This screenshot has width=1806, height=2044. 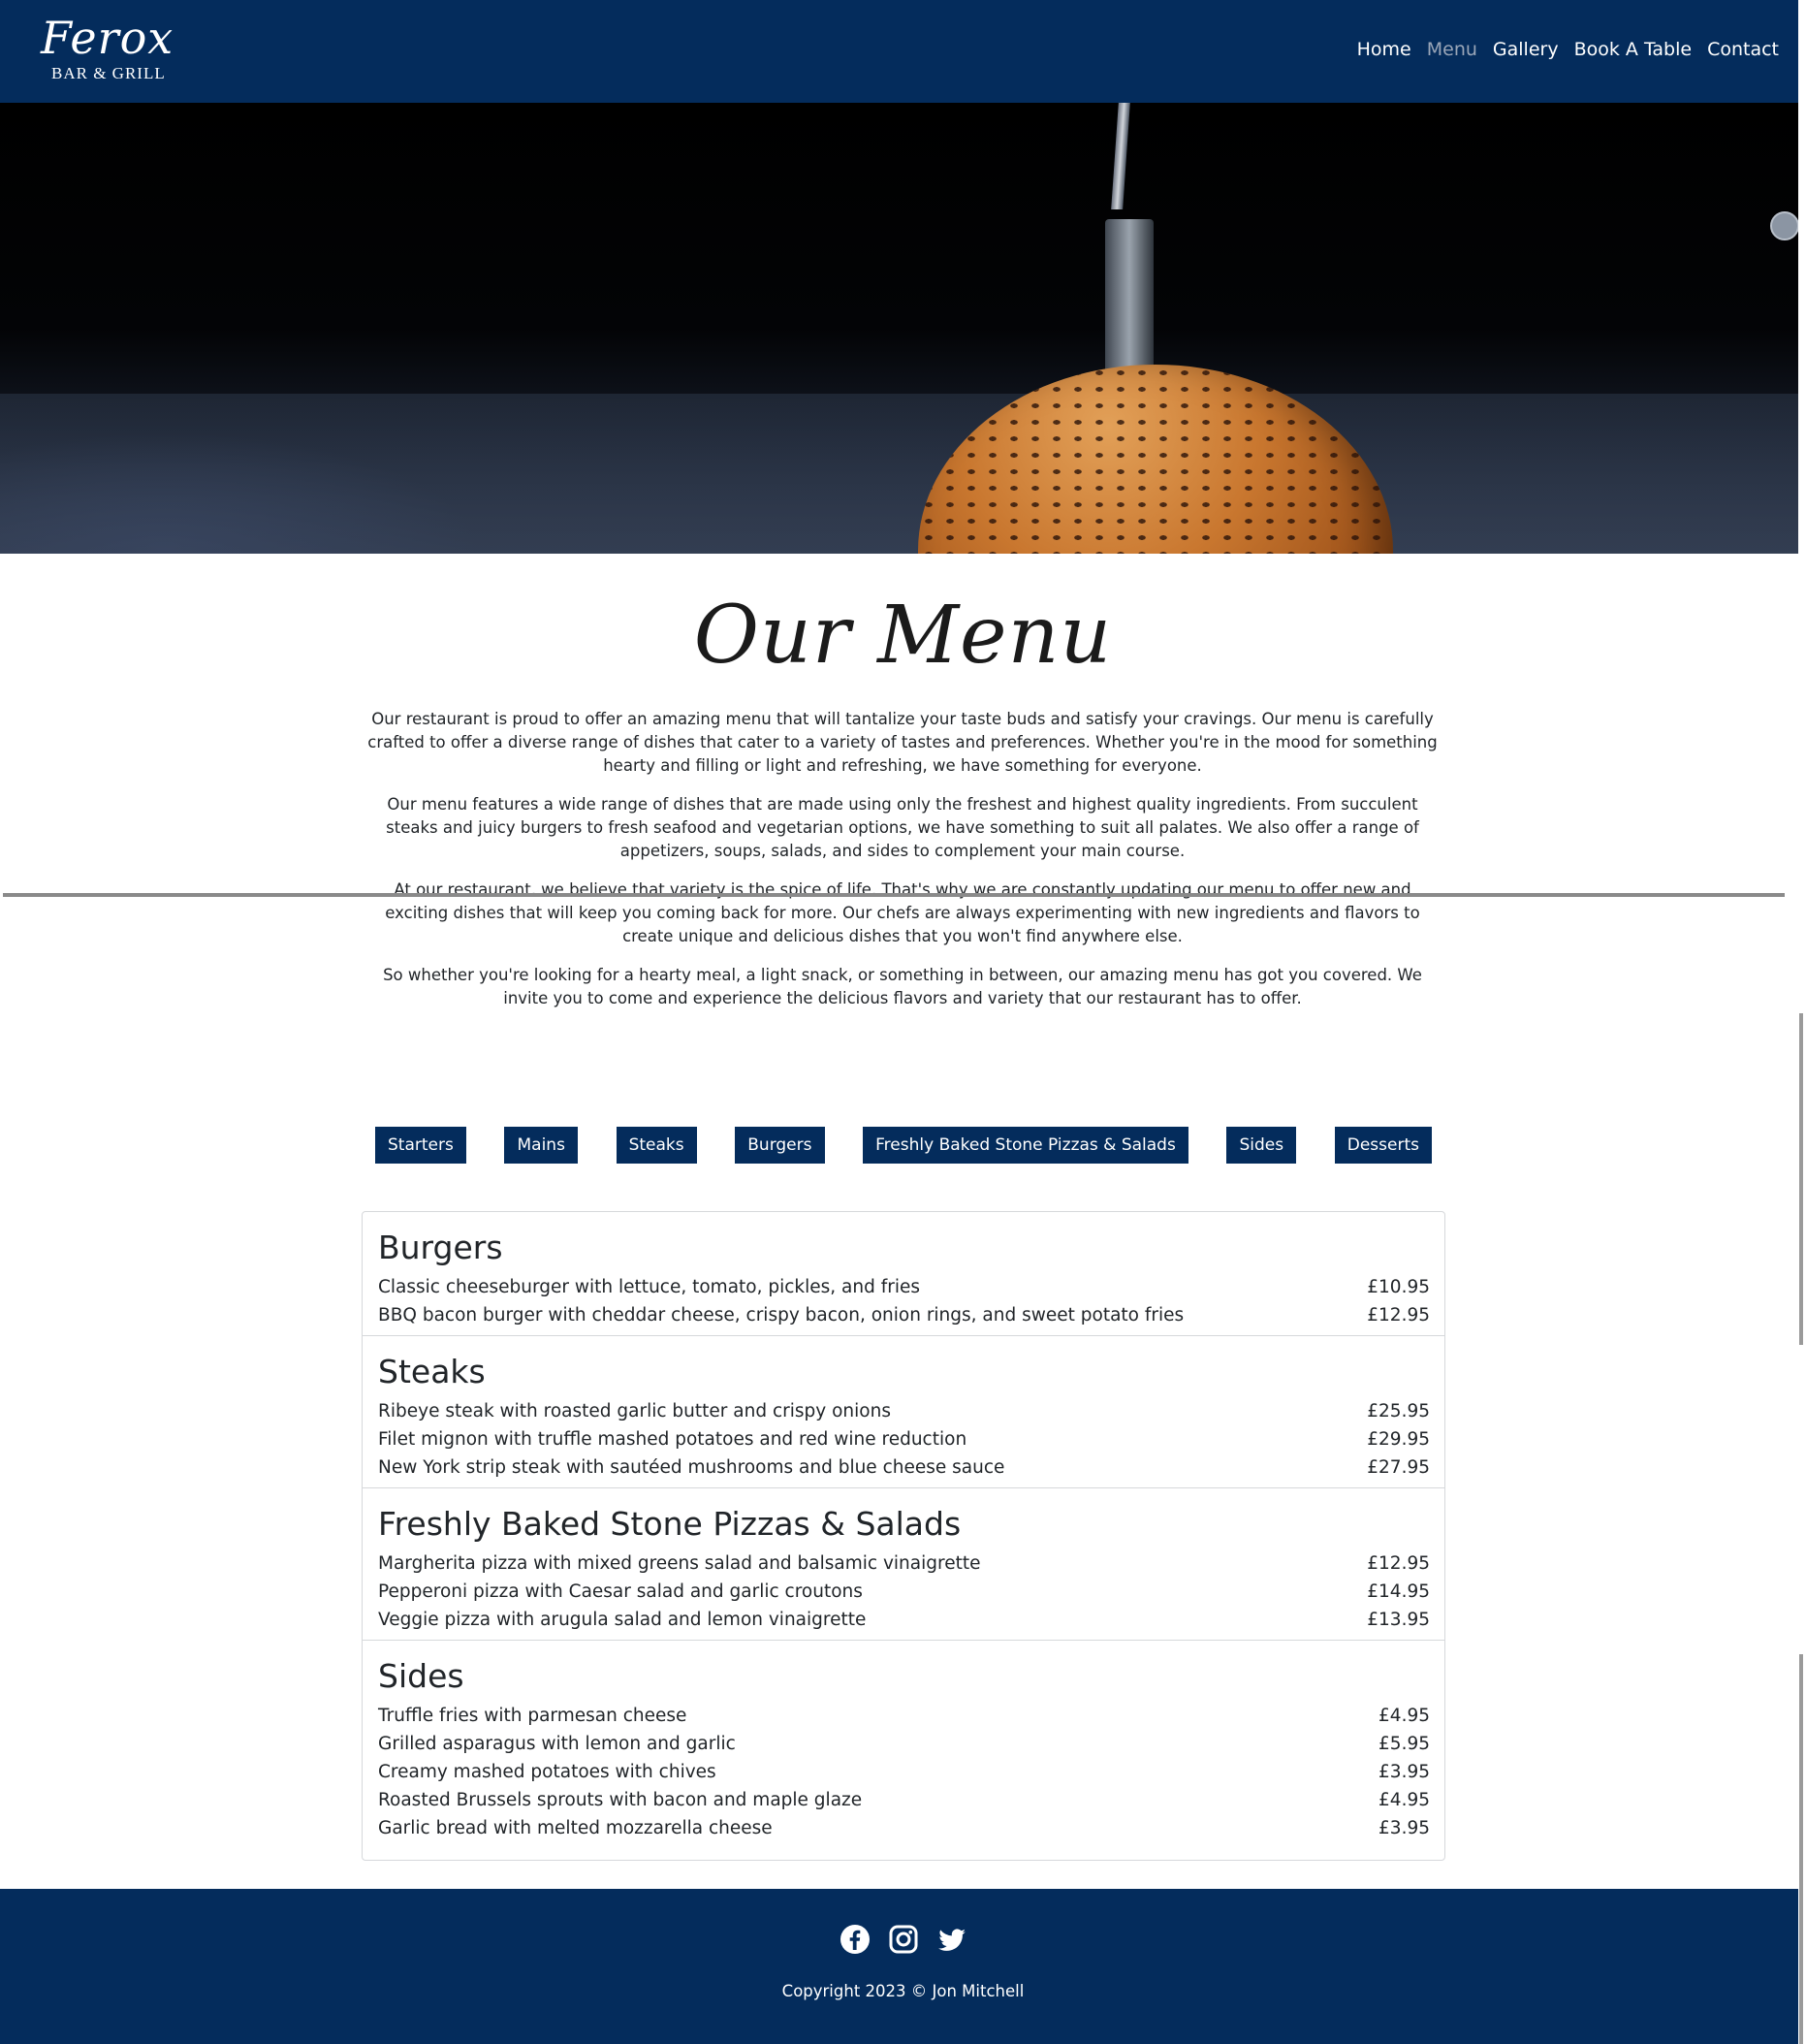 I want to click on logo-subtitle: BAR & GRILL, so click(x=108, y=73).